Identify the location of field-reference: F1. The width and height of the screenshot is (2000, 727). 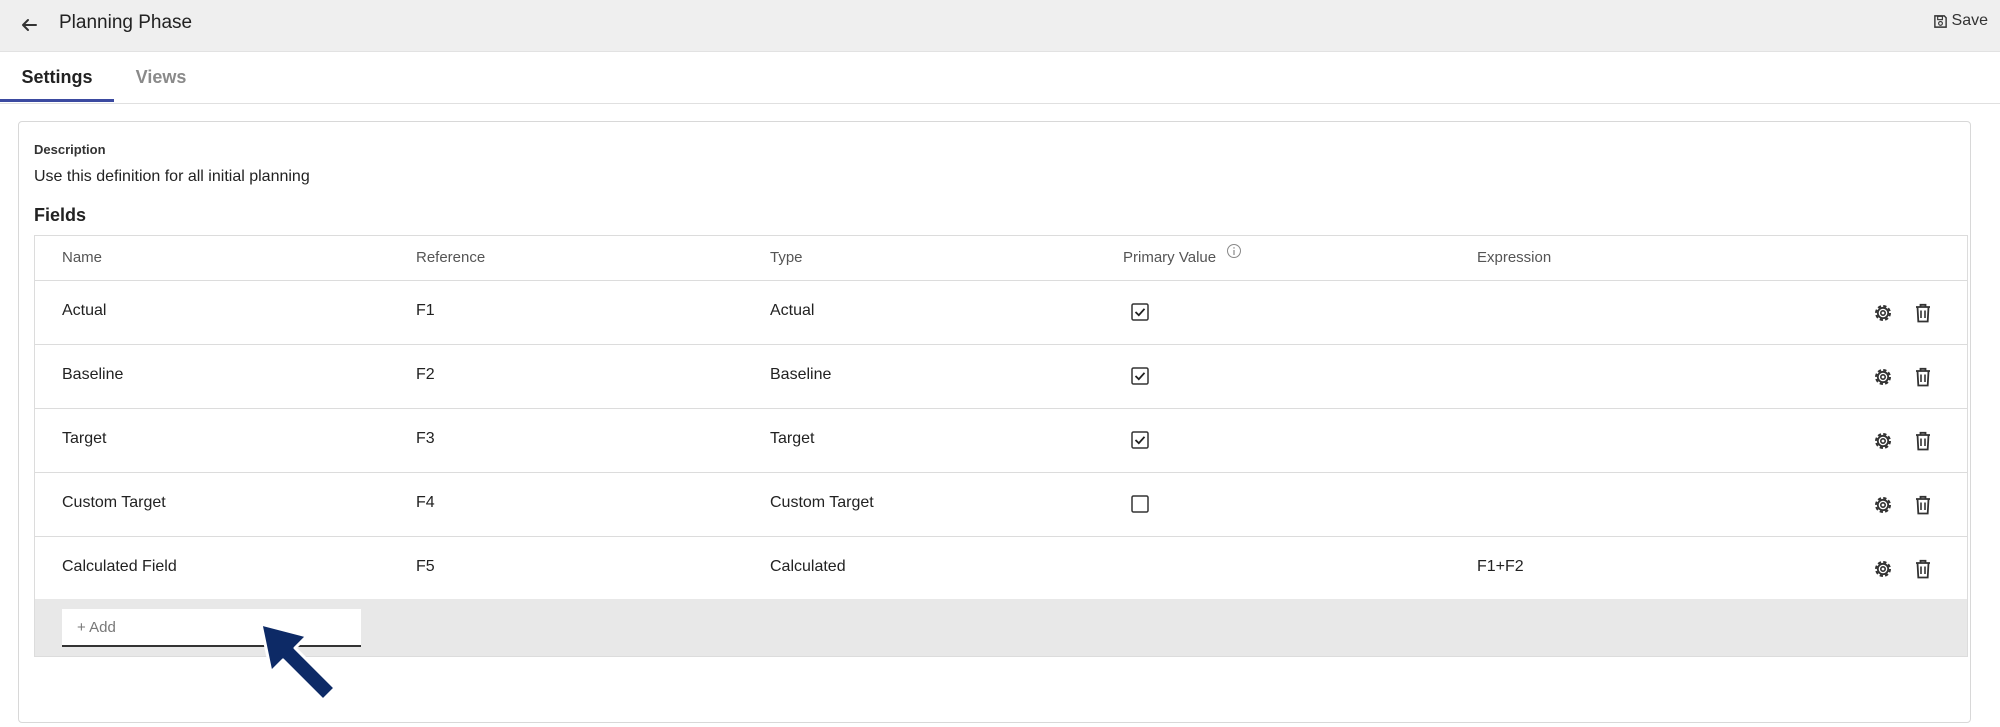
(425, 310).